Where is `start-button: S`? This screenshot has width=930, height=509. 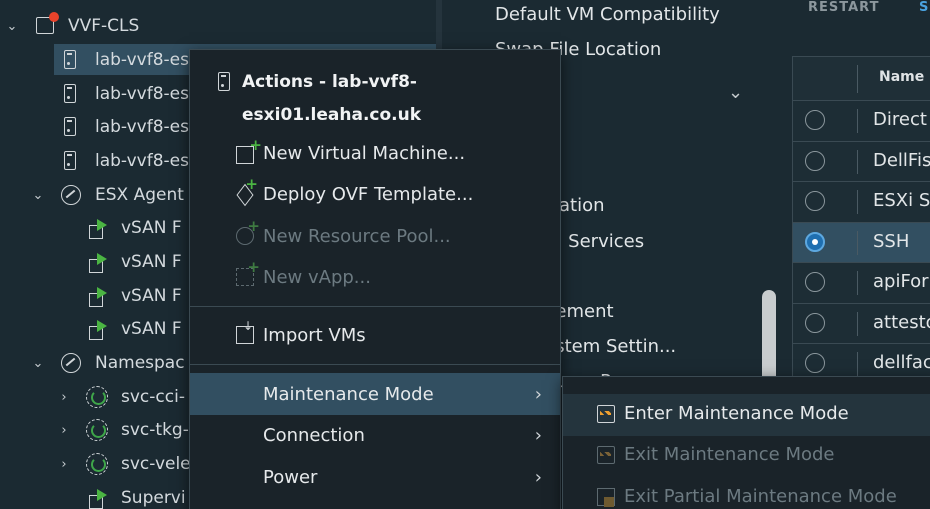 start-button: S is located at coordinates (924, 7).